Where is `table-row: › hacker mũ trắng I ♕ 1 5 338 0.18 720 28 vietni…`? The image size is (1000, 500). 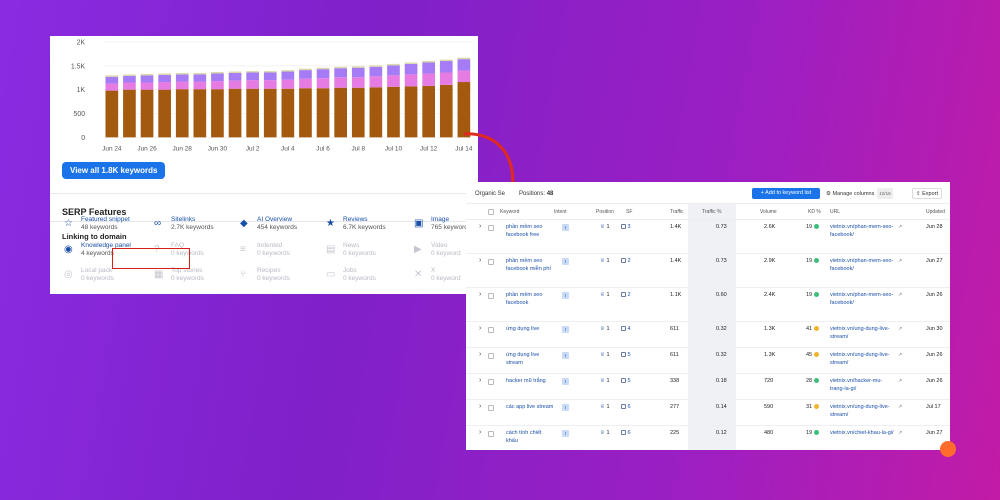
table-row: › hacker mũ trắng I ♕ 1 5 338 0.18 720 28 vietni… is located at coordinates (708, 387).